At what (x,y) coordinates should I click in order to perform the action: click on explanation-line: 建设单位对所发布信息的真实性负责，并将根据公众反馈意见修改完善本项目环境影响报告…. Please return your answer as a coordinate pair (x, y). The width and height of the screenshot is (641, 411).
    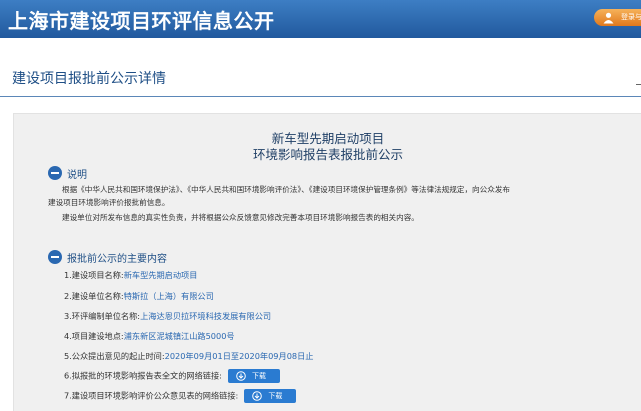
    Looking at the image, I should click on (240, 217).